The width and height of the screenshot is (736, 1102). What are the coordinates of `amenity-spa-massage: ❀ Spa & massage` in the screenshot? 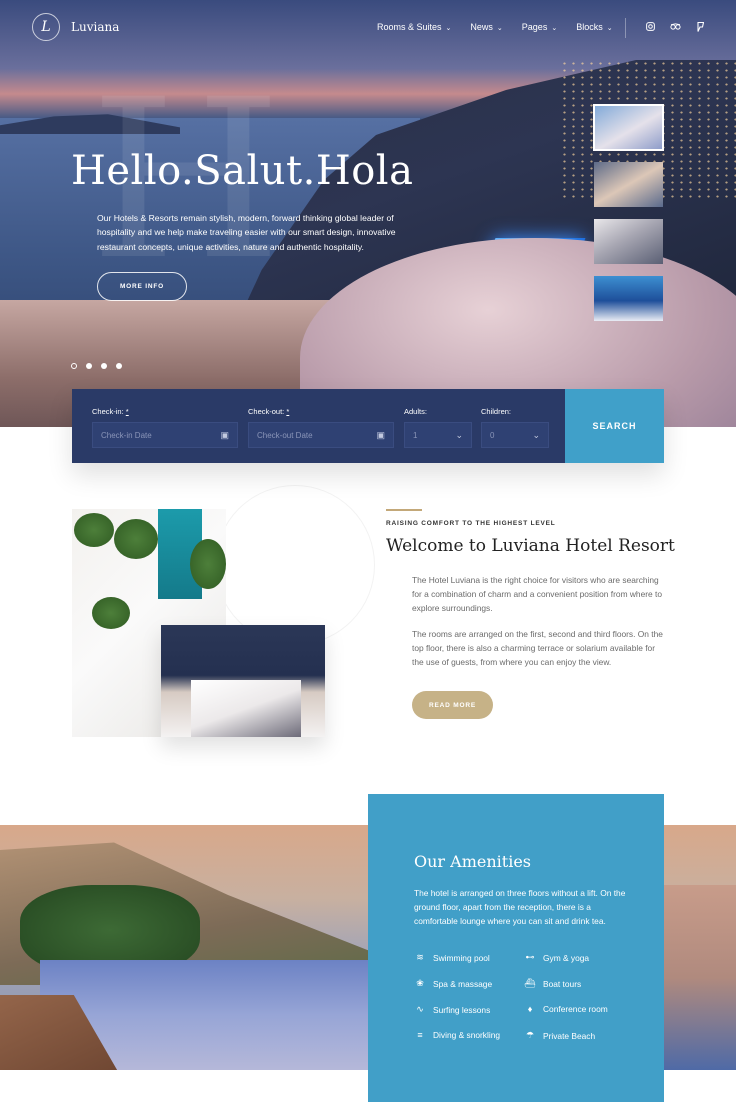 It's located at (453, 983).